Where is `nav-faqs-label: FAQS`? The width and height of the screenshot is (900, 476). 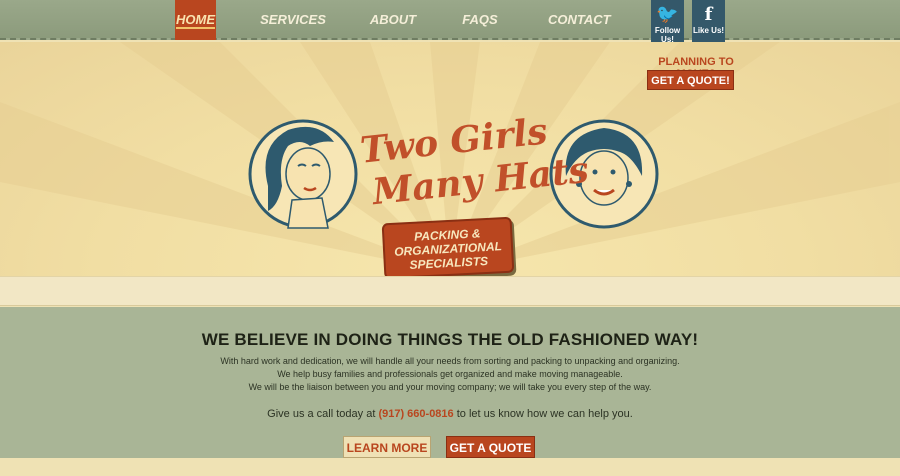 nav-faqs-label: FAQS is located at coordinates (480, 19).